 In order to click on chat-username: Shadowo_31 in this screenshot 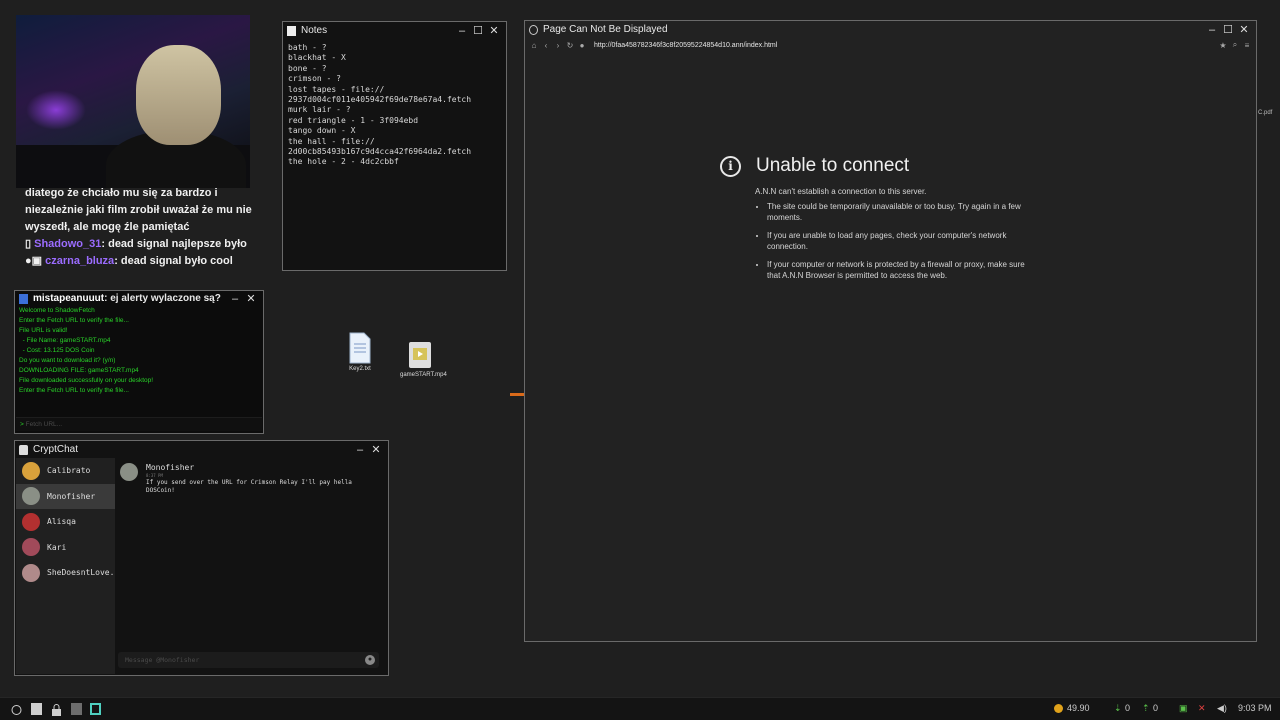, I will do `click(68, 244)`.